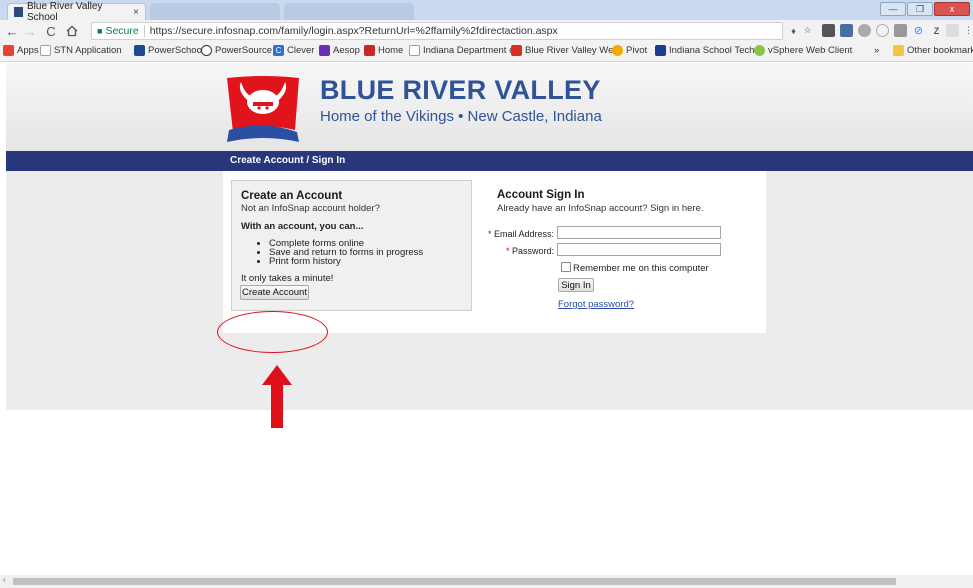 The height and width of the screenshot is (588, 973). Describe the element at coordinates (288, 160) in the screenshot. I see `page-title: Create Account / Sign In` at that location.